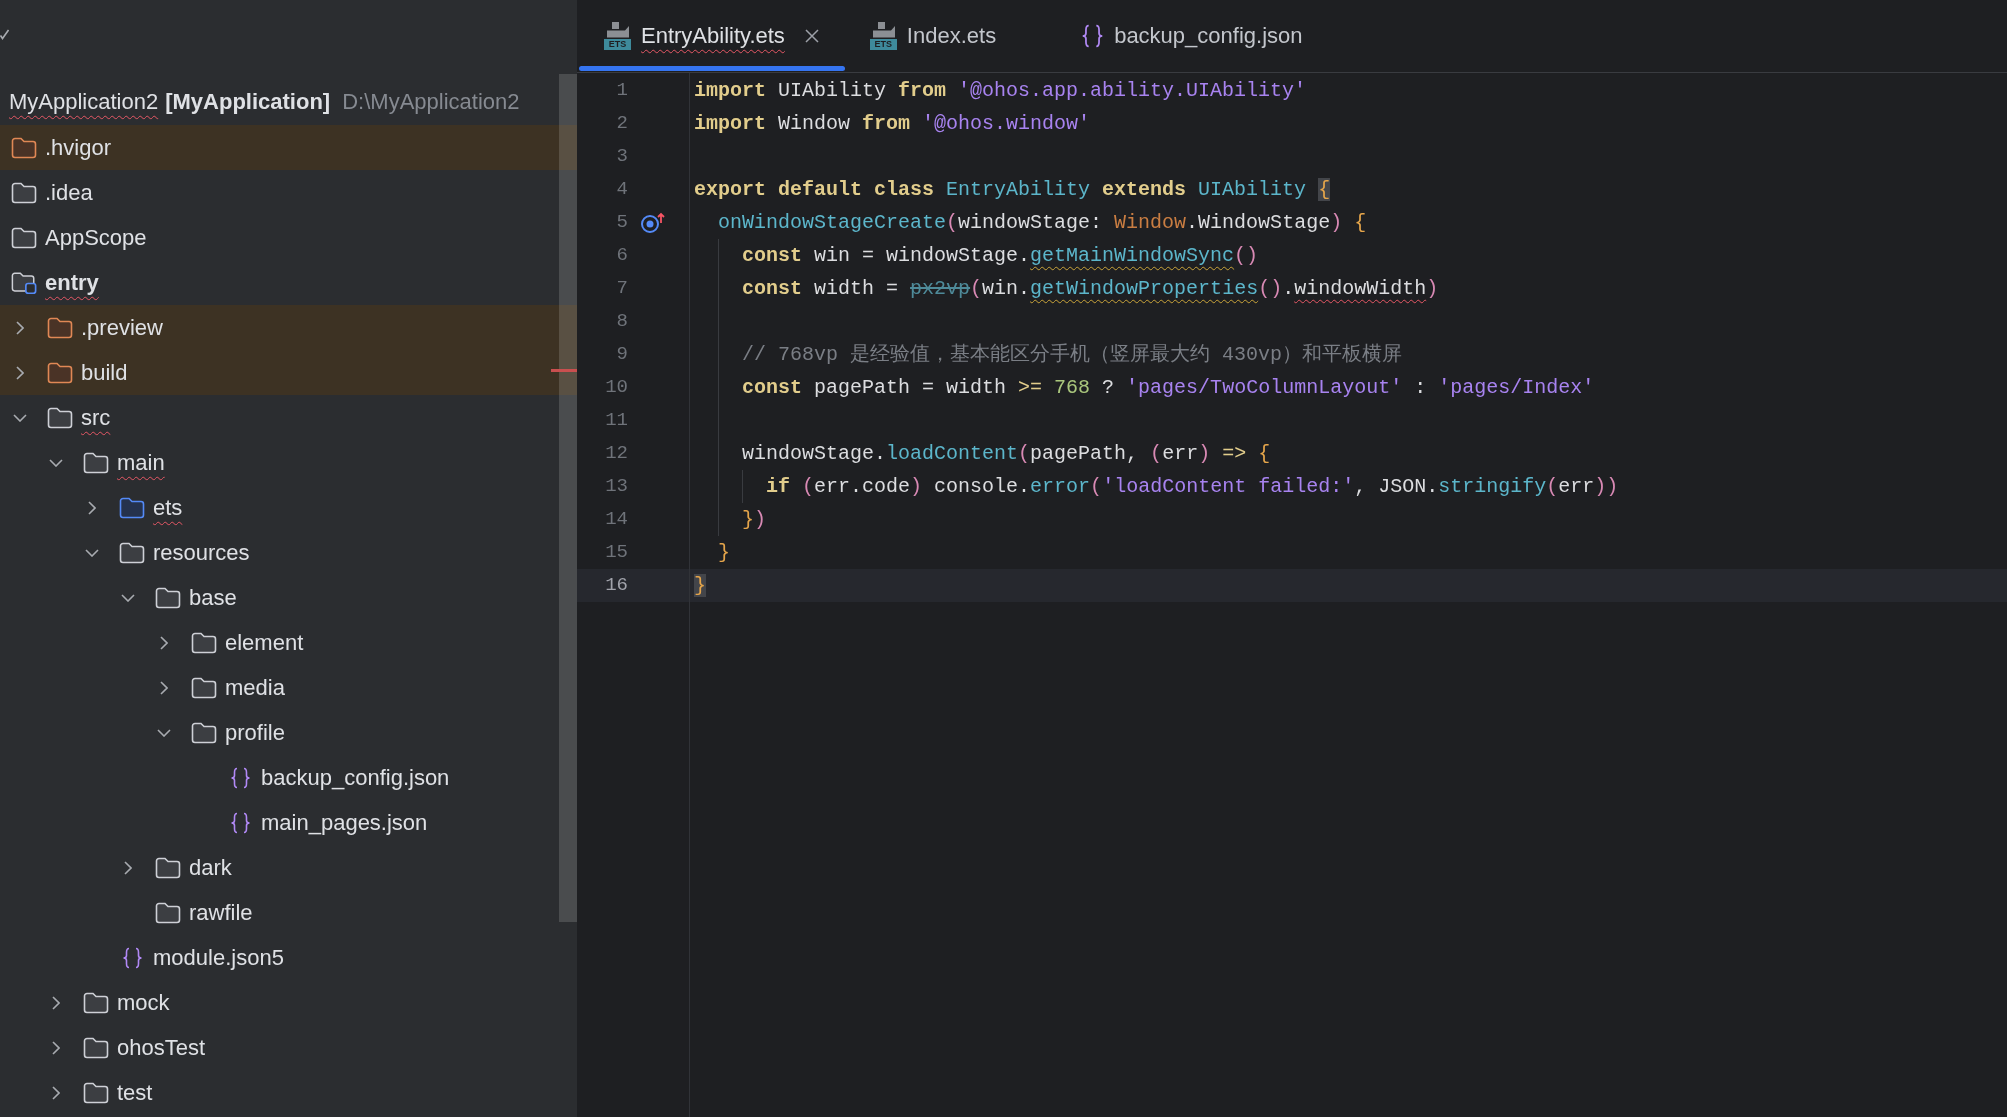 This screenshot has height=1117, width=2007. What do you see at coordinates (135, 1092) in the screenshot?
I see `tree-item-label: test` at bounding box center [135, 1092].